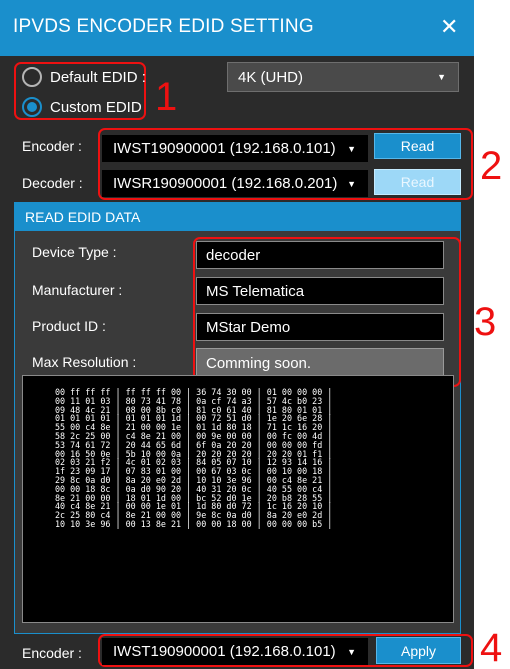 The width and height of the screenshot is (510, 669). What do you see at coordinates (418, 650) in the screenshot?
I see `apply-button: Apply` at bounding box center [418, 650].